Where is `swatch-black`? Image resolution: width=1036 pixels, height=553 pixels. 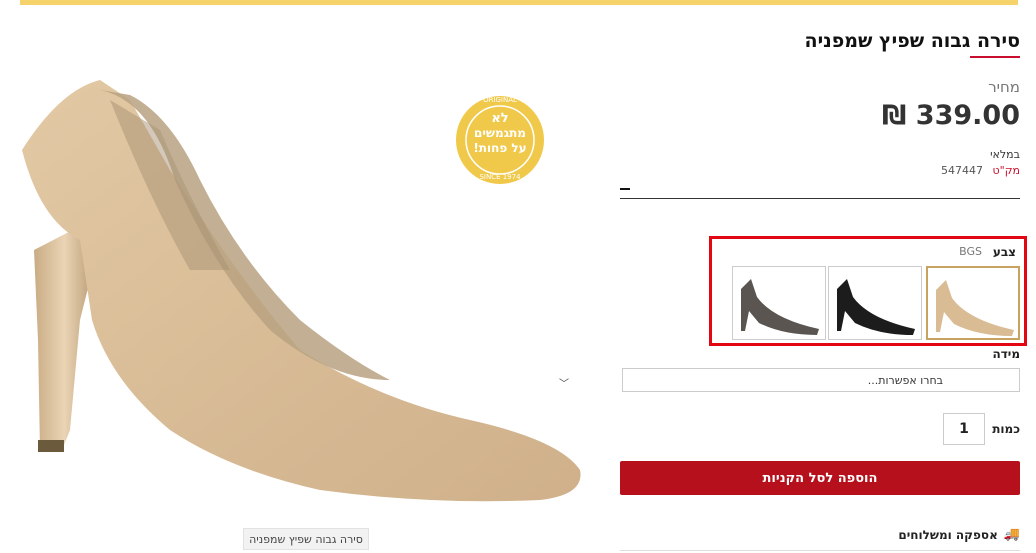 swatch-black is located at coordinates (875, 303).